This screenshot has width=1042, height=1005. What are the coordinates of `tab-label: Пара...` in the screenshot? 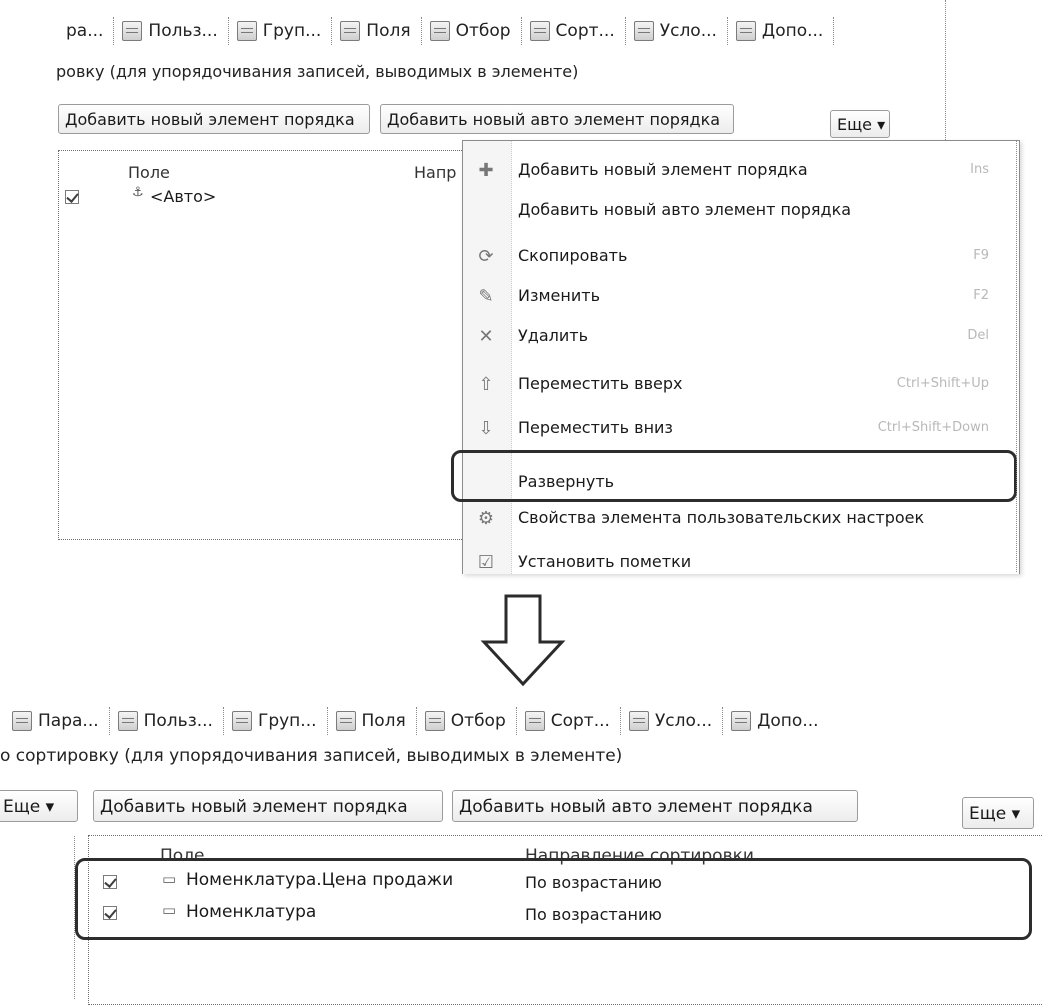 It's located at (68, 721).